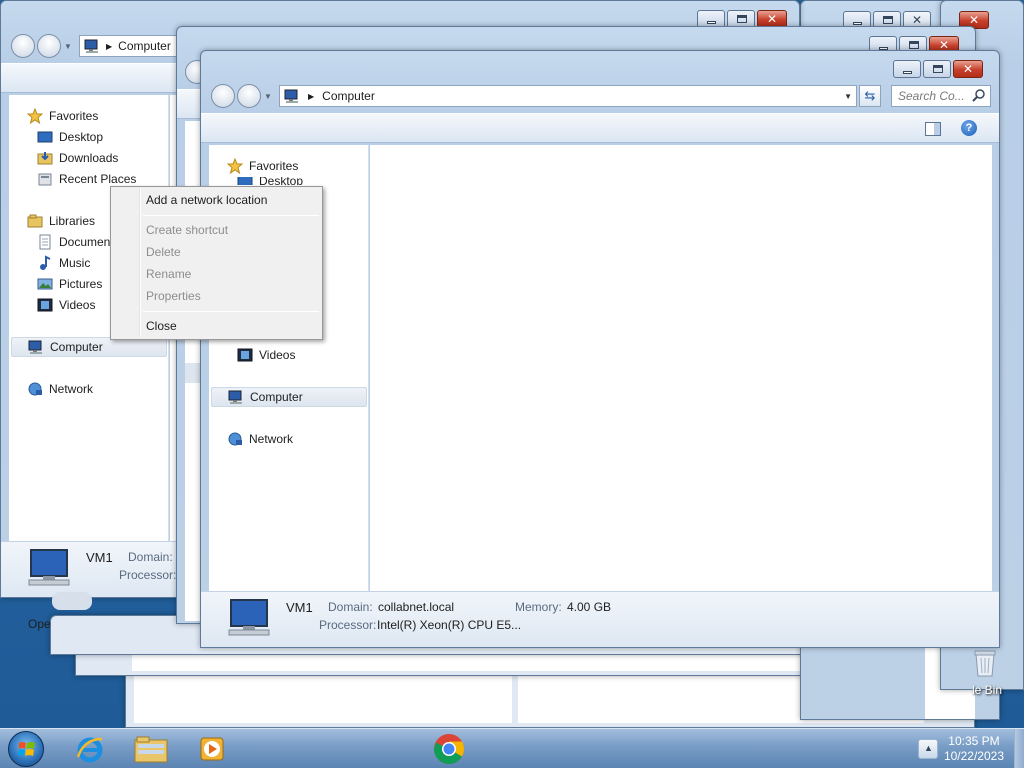 This screenshot has width=1024, height=768. I want to click on maximize-button, so click(937, 69).